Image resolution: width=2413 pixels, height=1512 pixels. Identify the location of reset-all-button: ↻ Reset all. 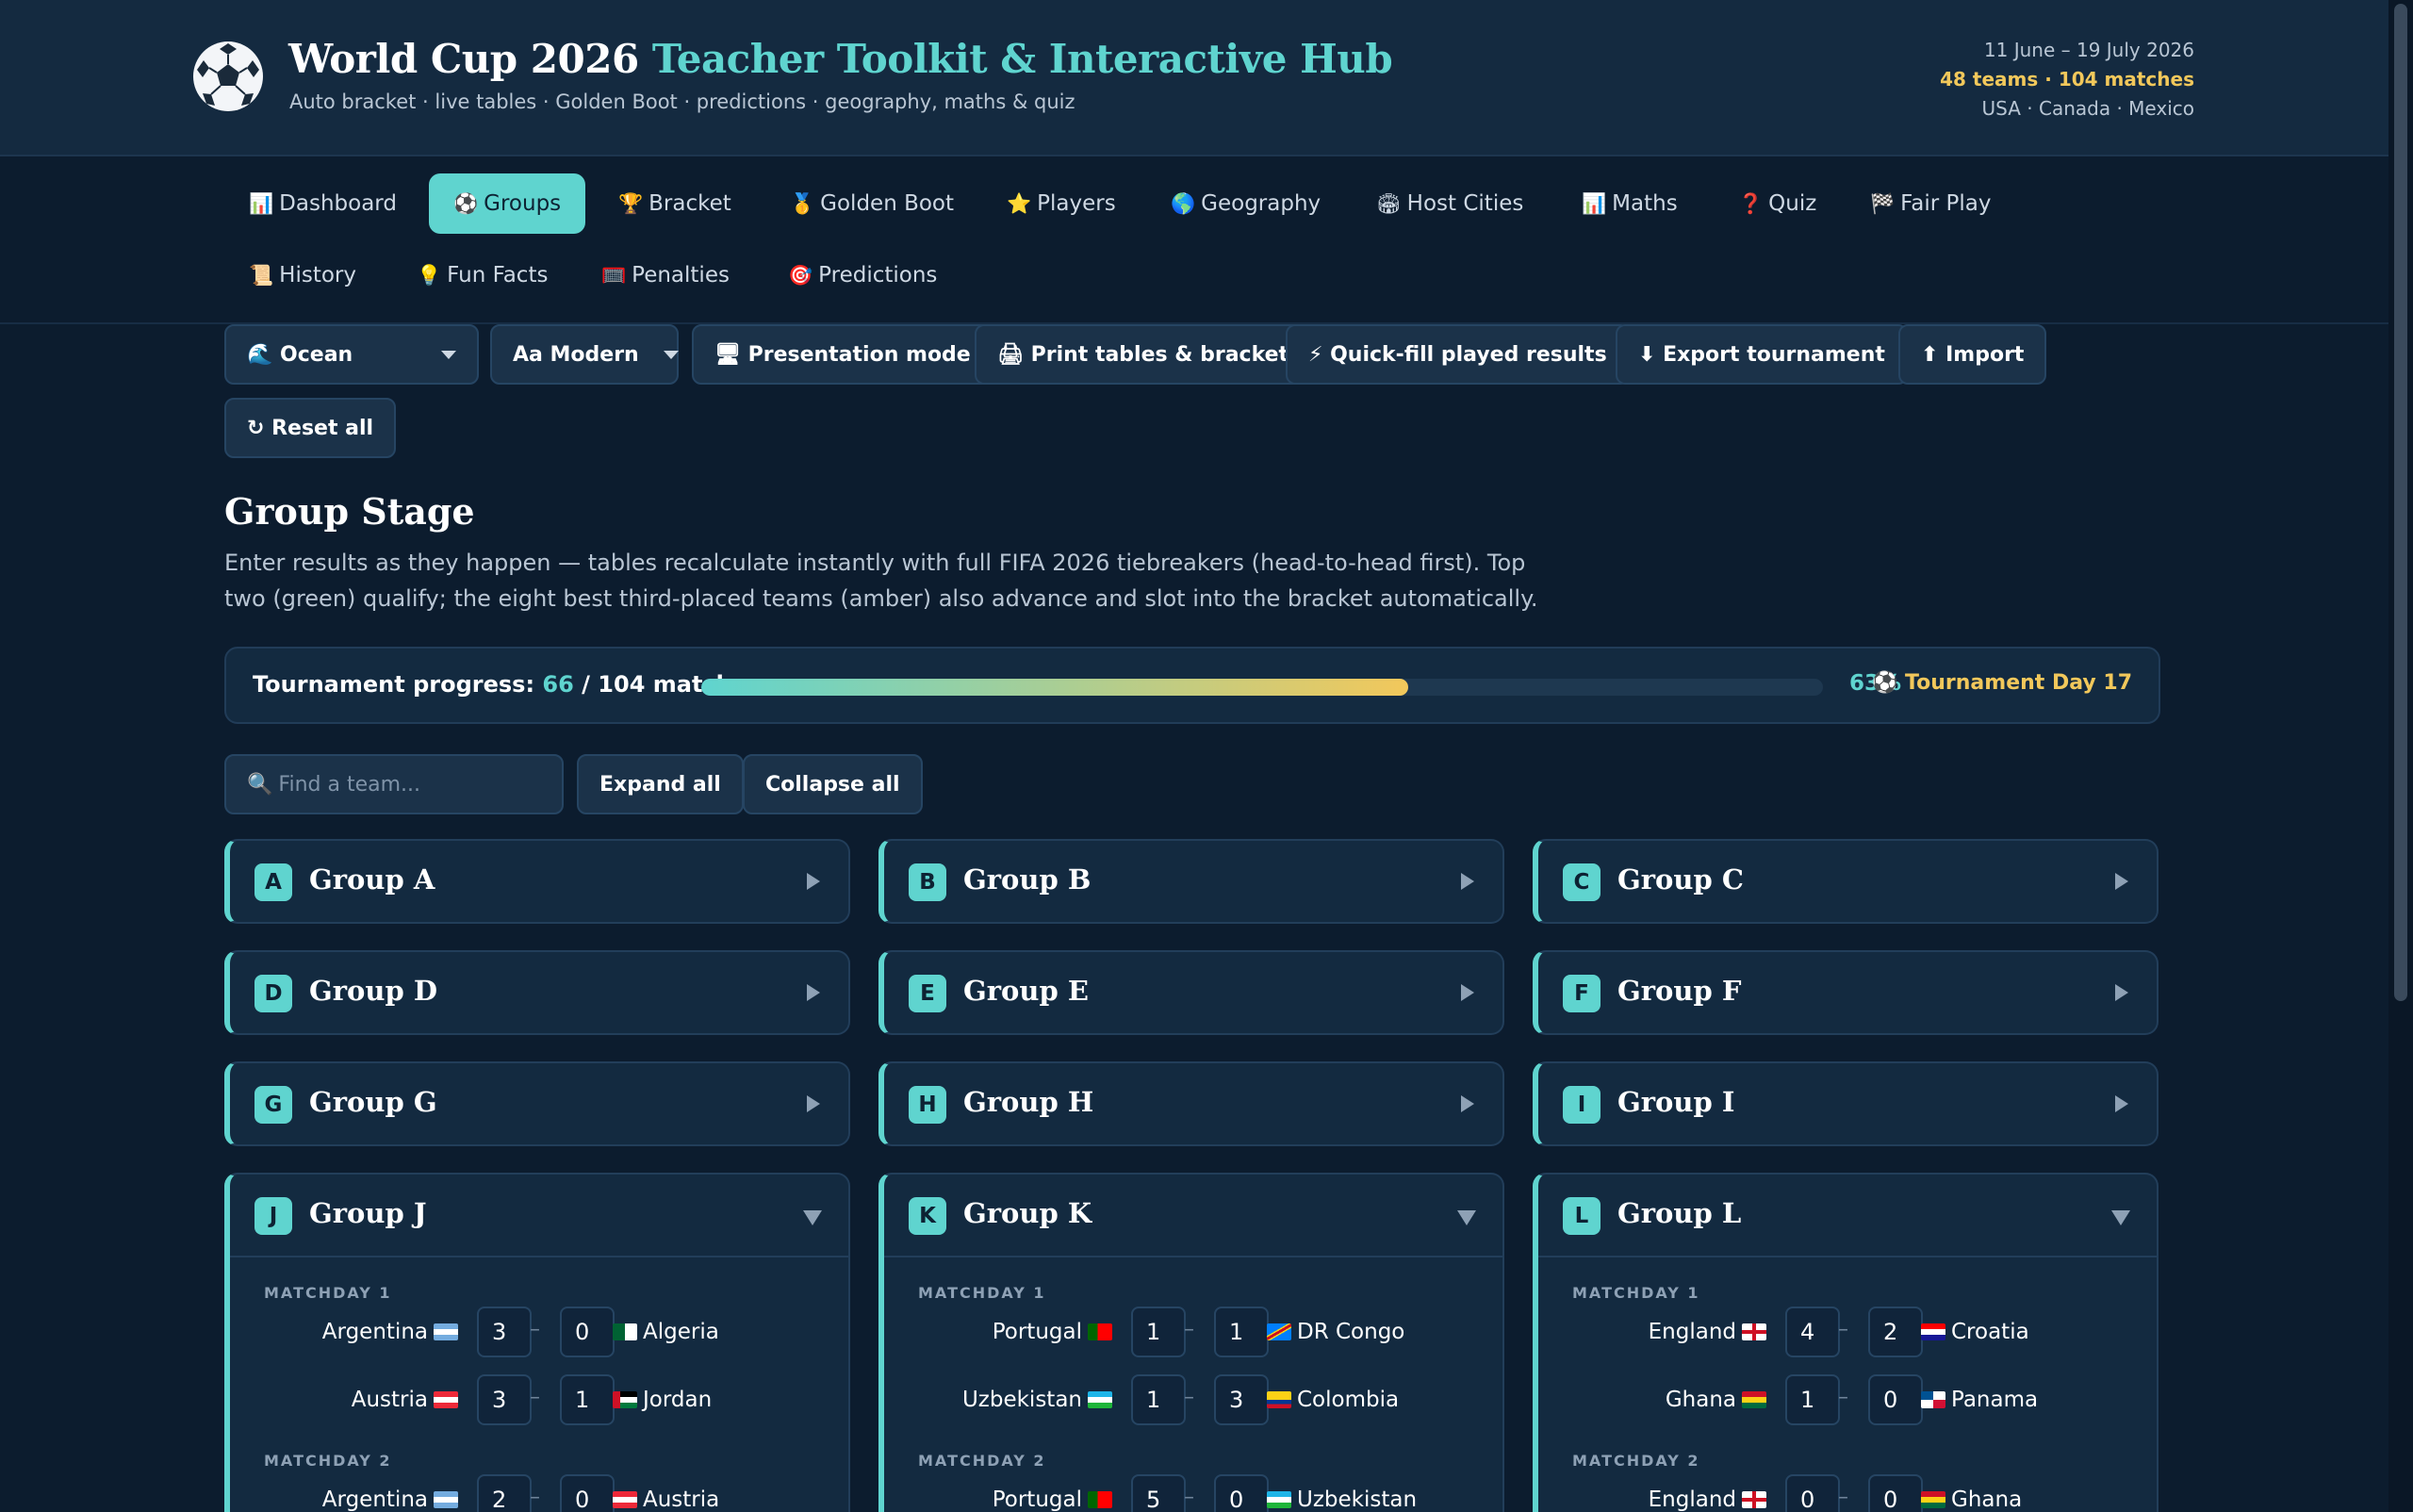
(311, 428).